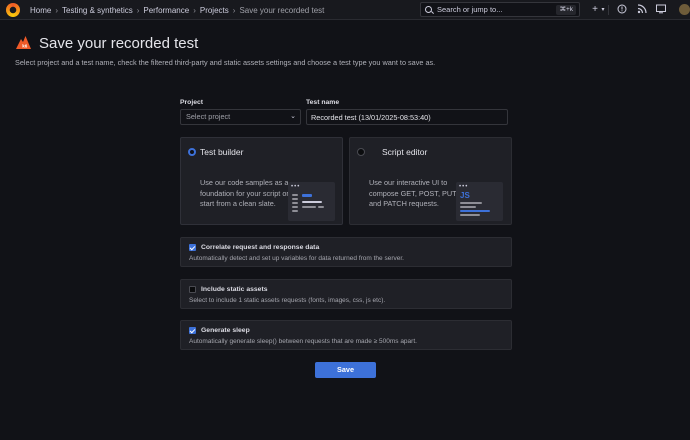  I want to click on k6-logo-icon: k6, so click(23, 42).